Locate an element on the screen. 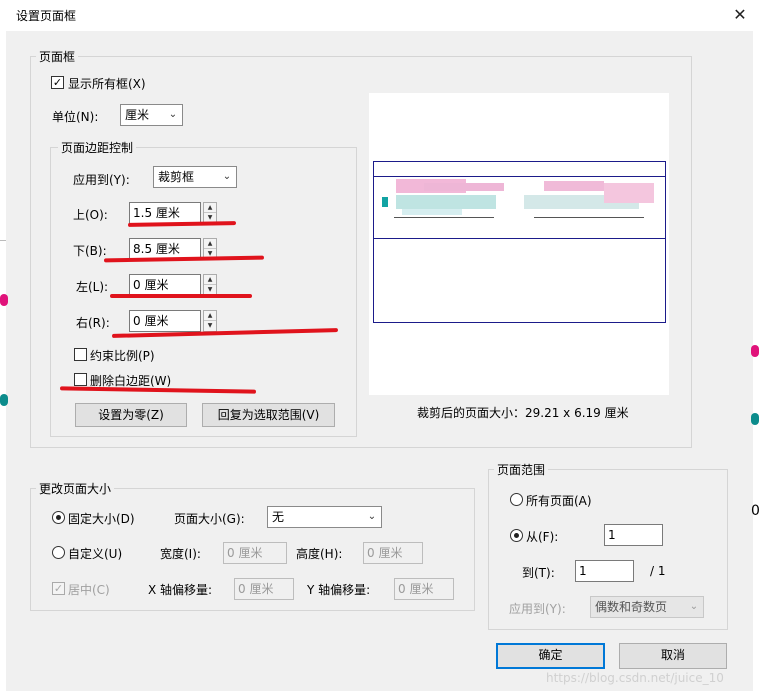 The width and height of the screenshot is (759, 695). apply-to-select-value: 裁剪框 is located at coordinates (176, 177).